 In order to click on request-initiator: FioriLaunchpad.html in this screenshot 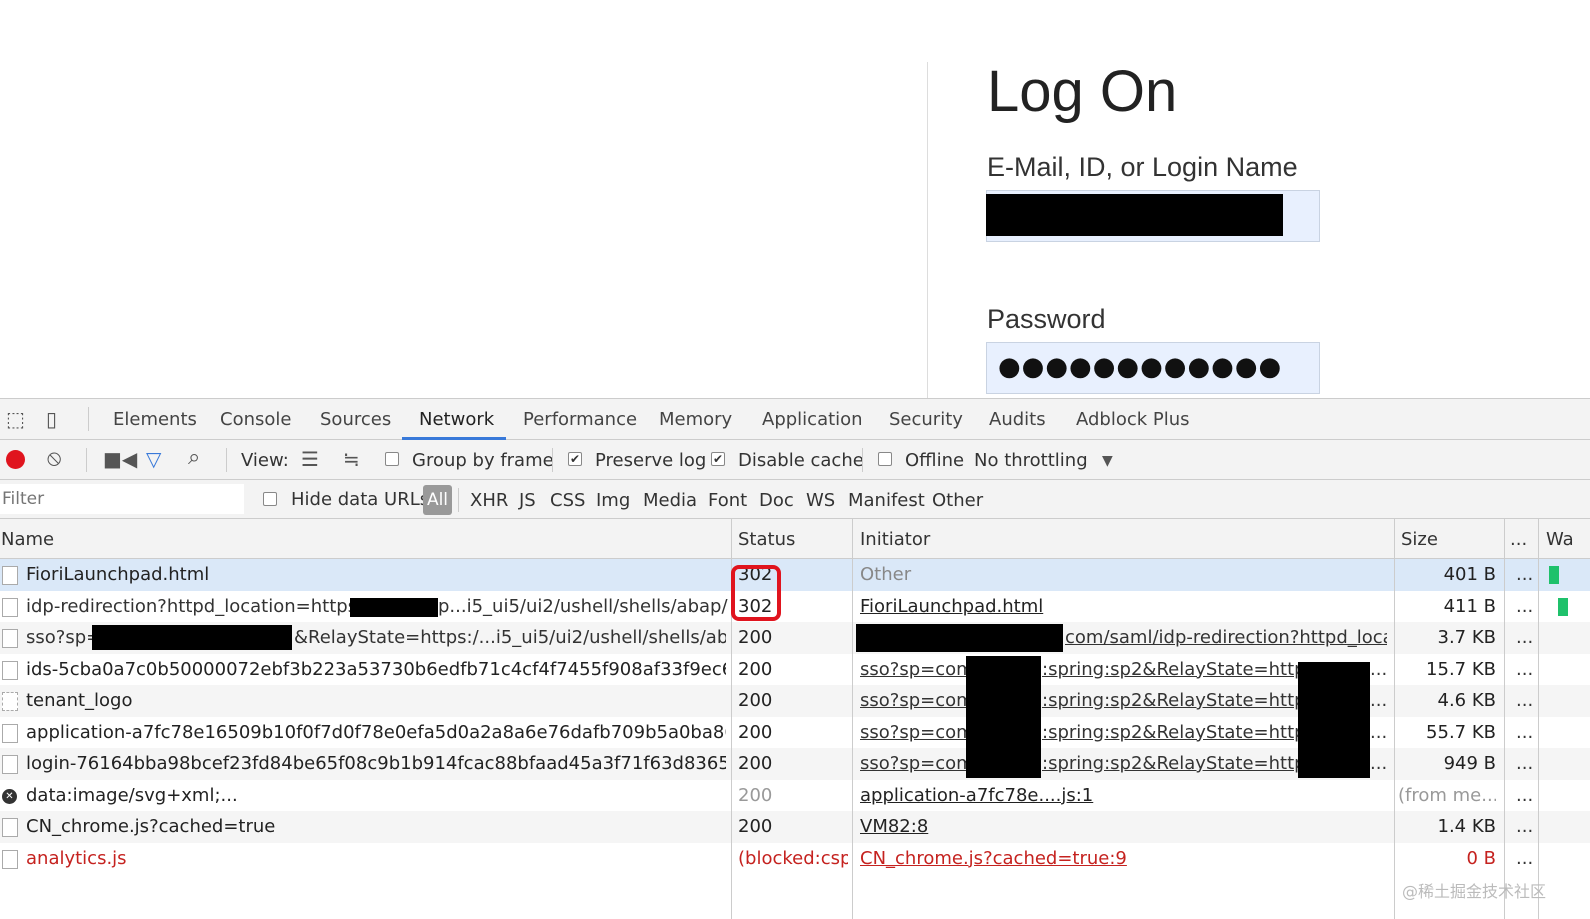, I will do `click(1124, 606)`.